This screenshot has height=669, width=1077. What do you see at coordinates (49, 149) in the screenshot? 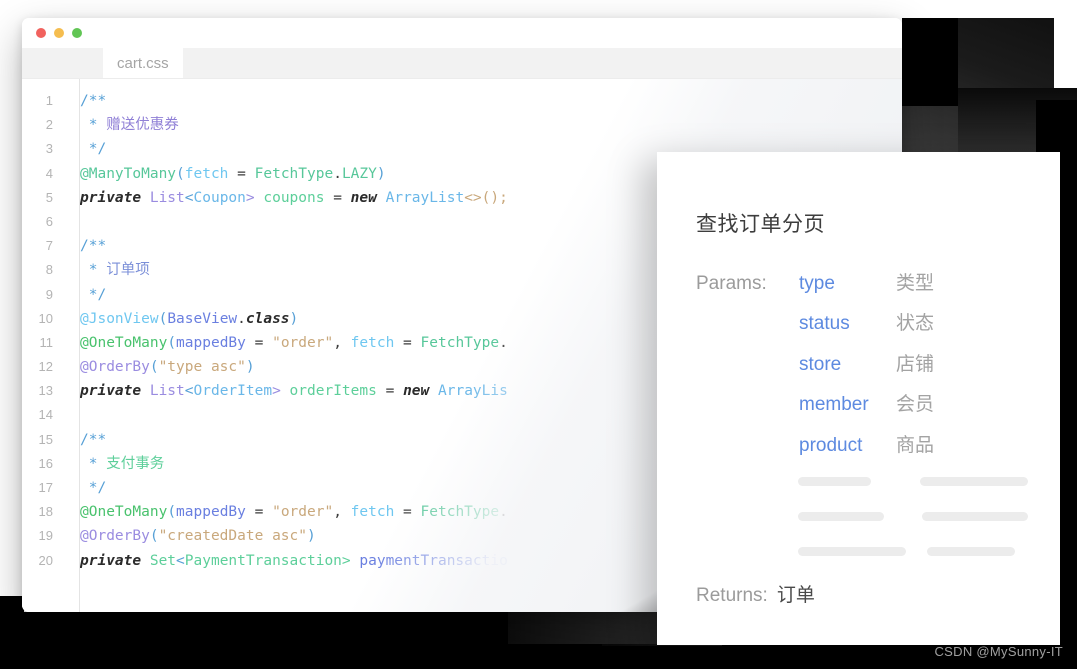
I see `line-number: 3` at bounding box center [49, 149].